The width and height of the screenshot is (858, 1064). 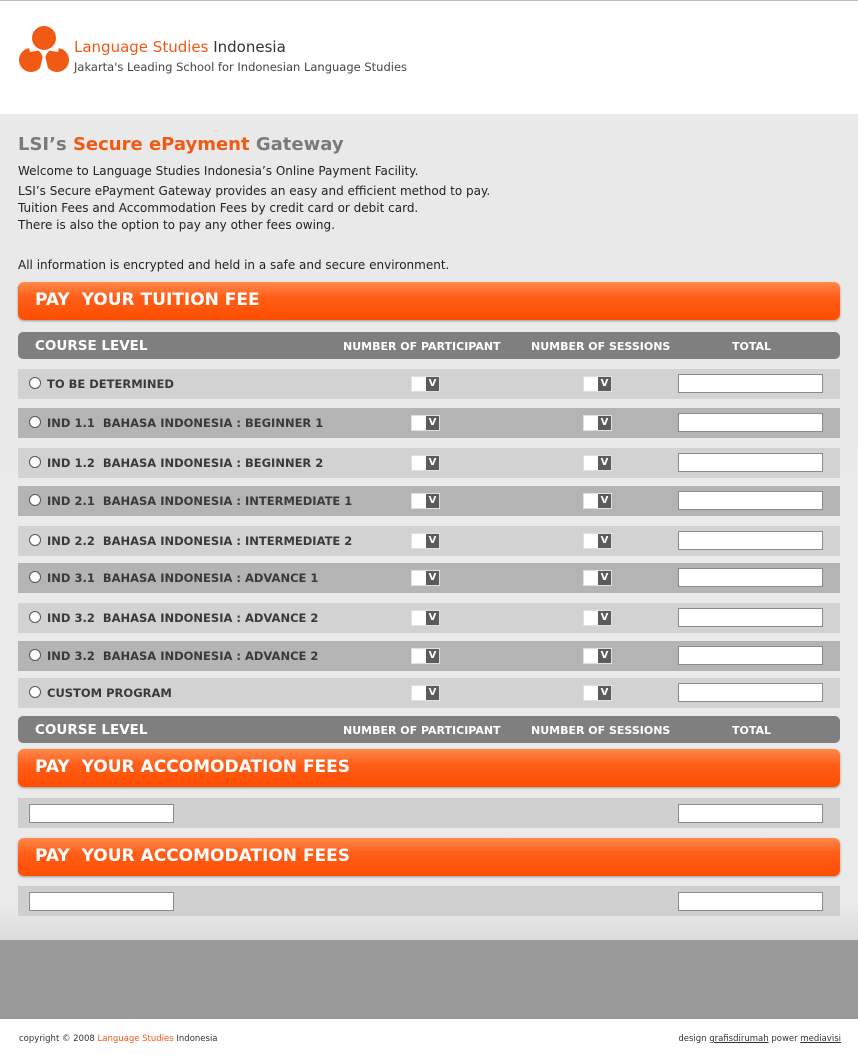 What do you see at coordinates (91, 730) in the screenshot?
I see `footer-course-level: COURSE LEVEL` at bounding box center [91, 730].